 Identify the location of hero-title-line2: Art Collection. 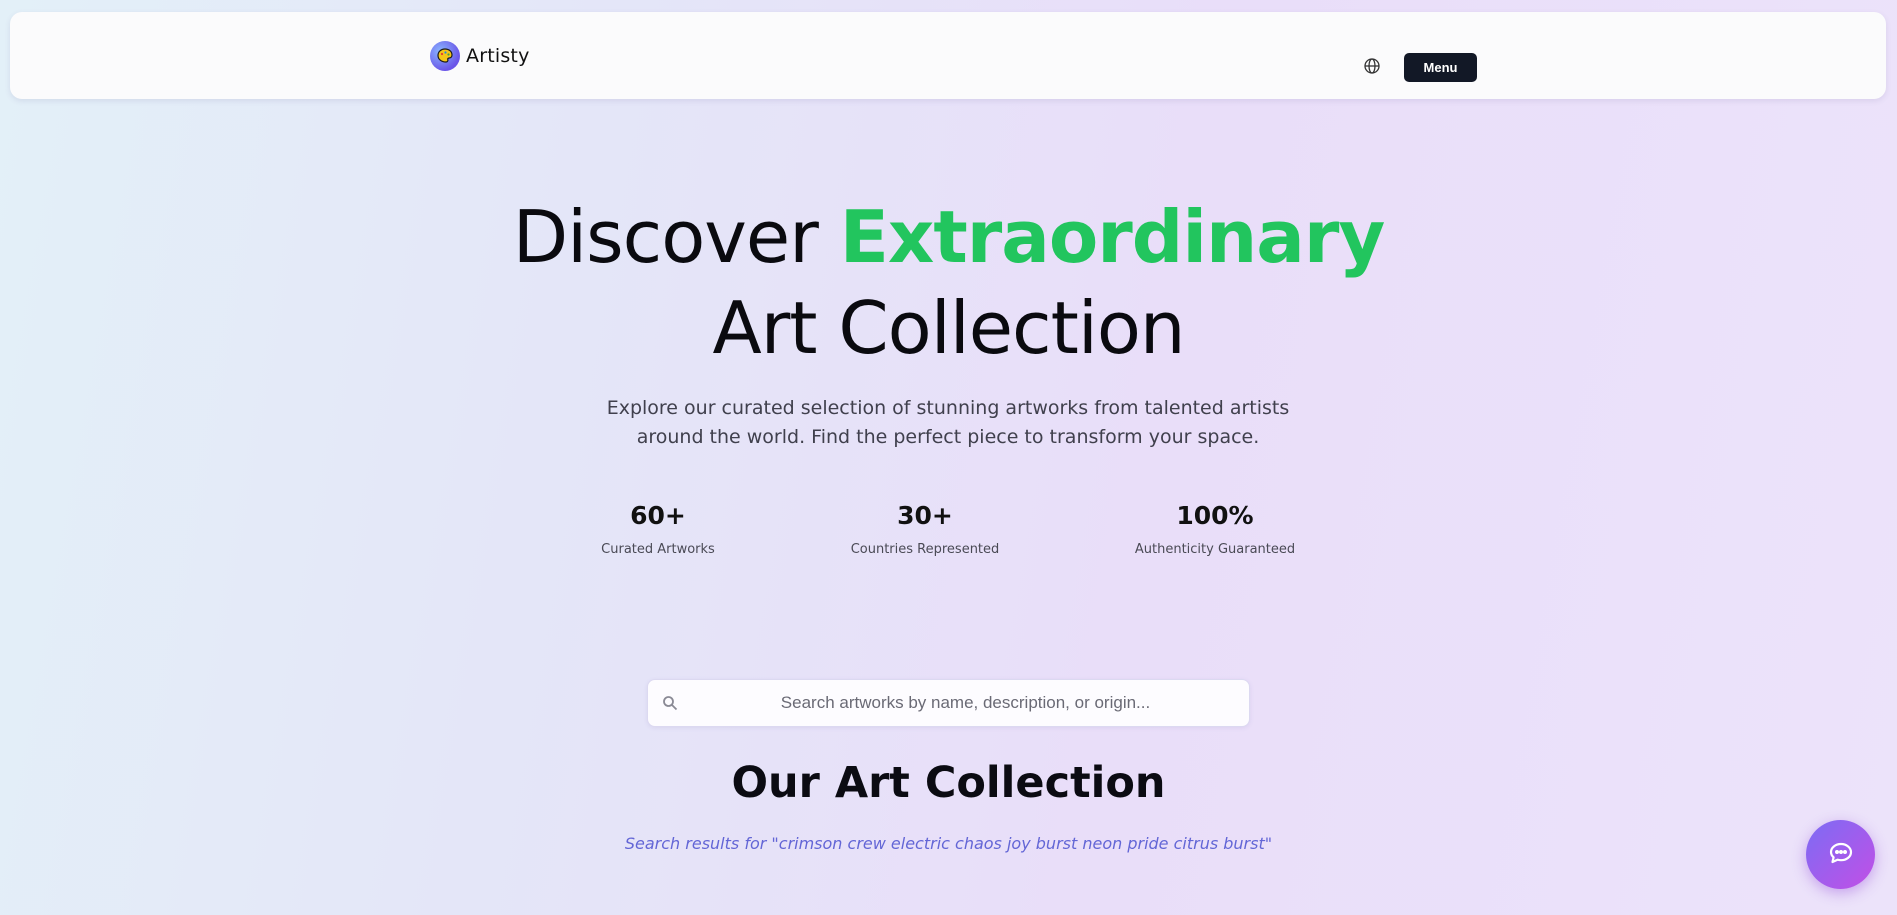
(948, 328).